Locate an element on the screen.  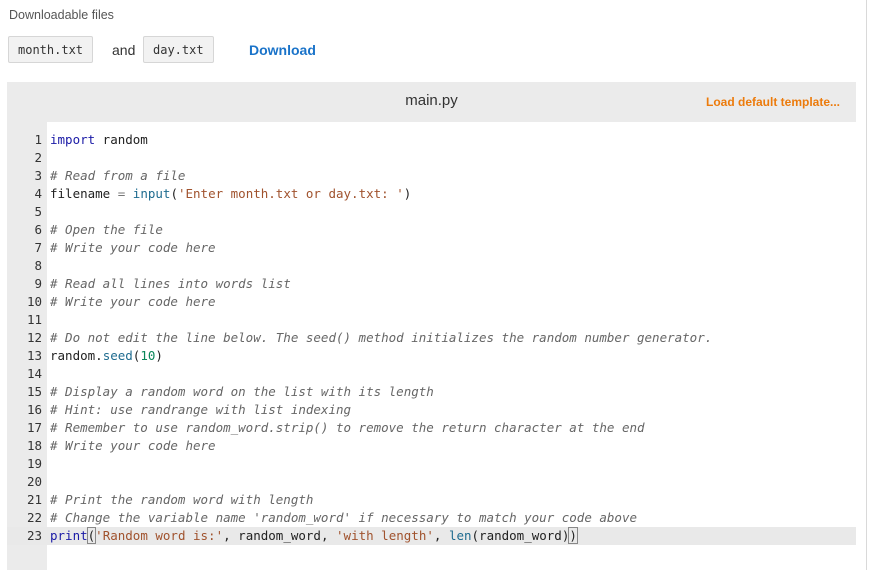
line-number: 18 is located at coordinates (34, 445).